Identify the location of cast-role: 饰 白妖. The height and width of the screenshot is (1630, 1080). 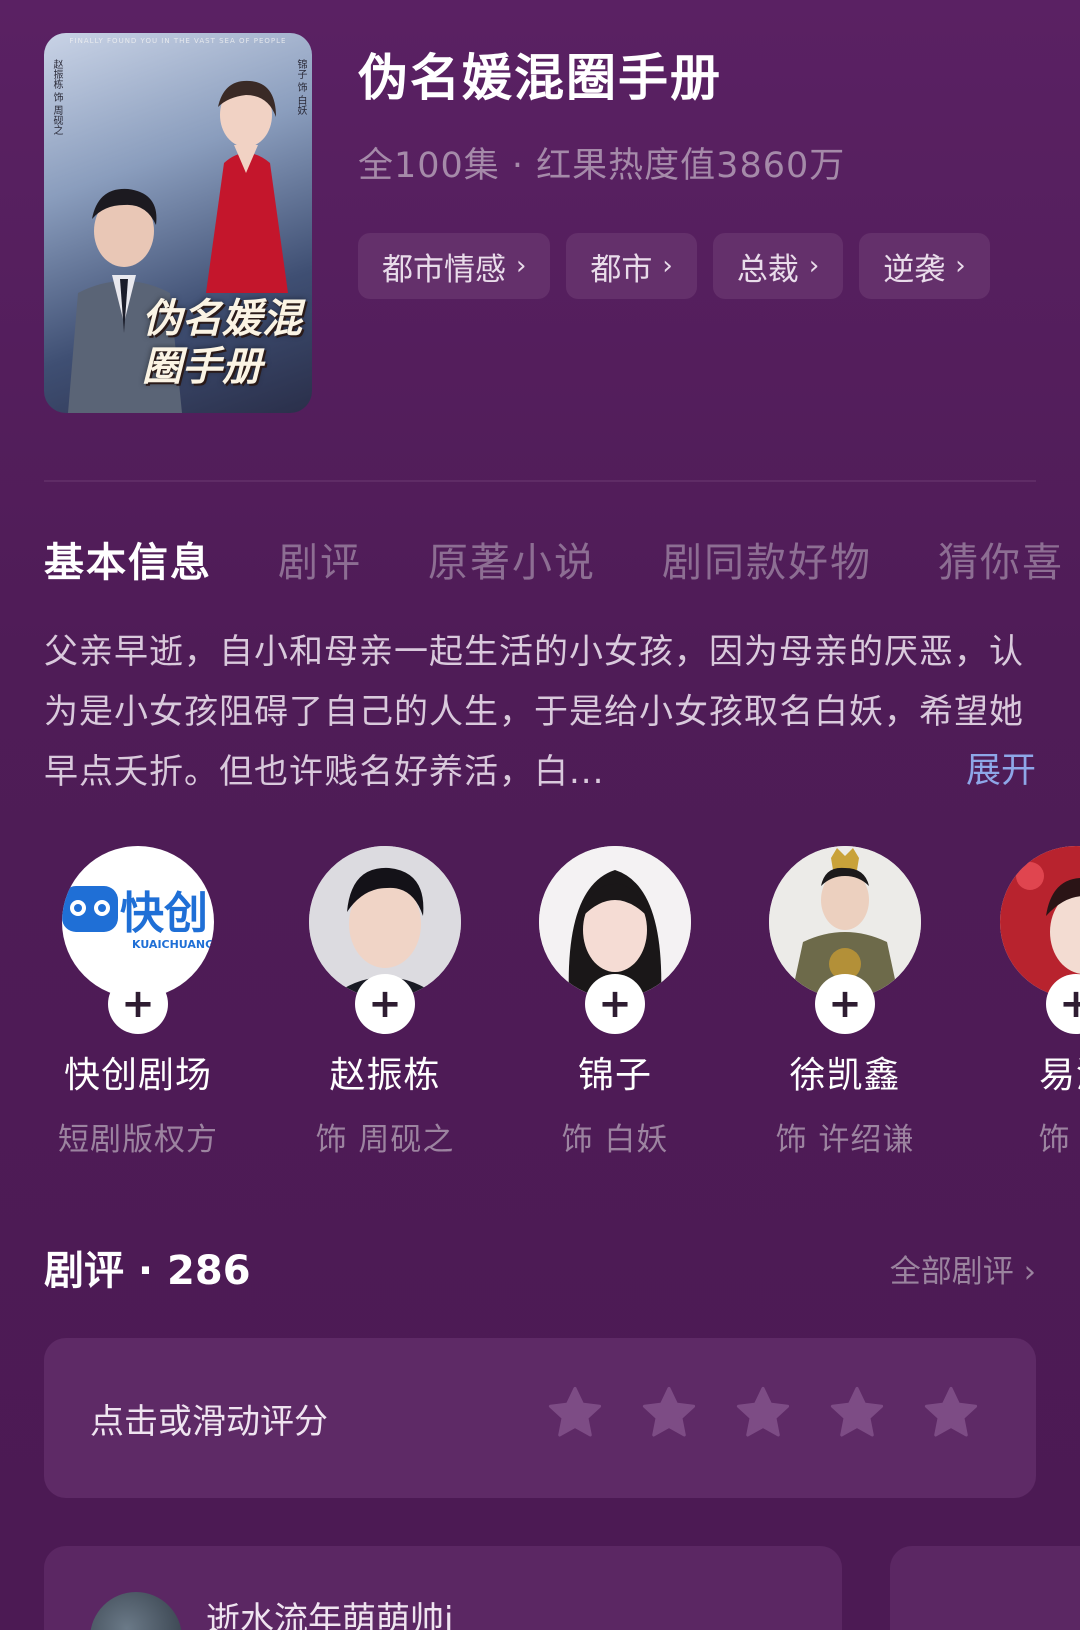
(615, 1140).